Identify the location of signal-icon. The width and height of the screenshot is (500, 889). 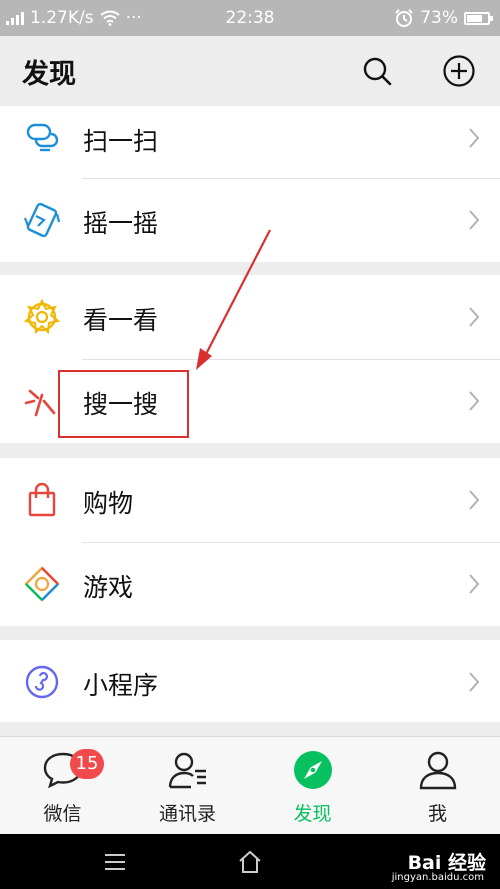
(15, 18).